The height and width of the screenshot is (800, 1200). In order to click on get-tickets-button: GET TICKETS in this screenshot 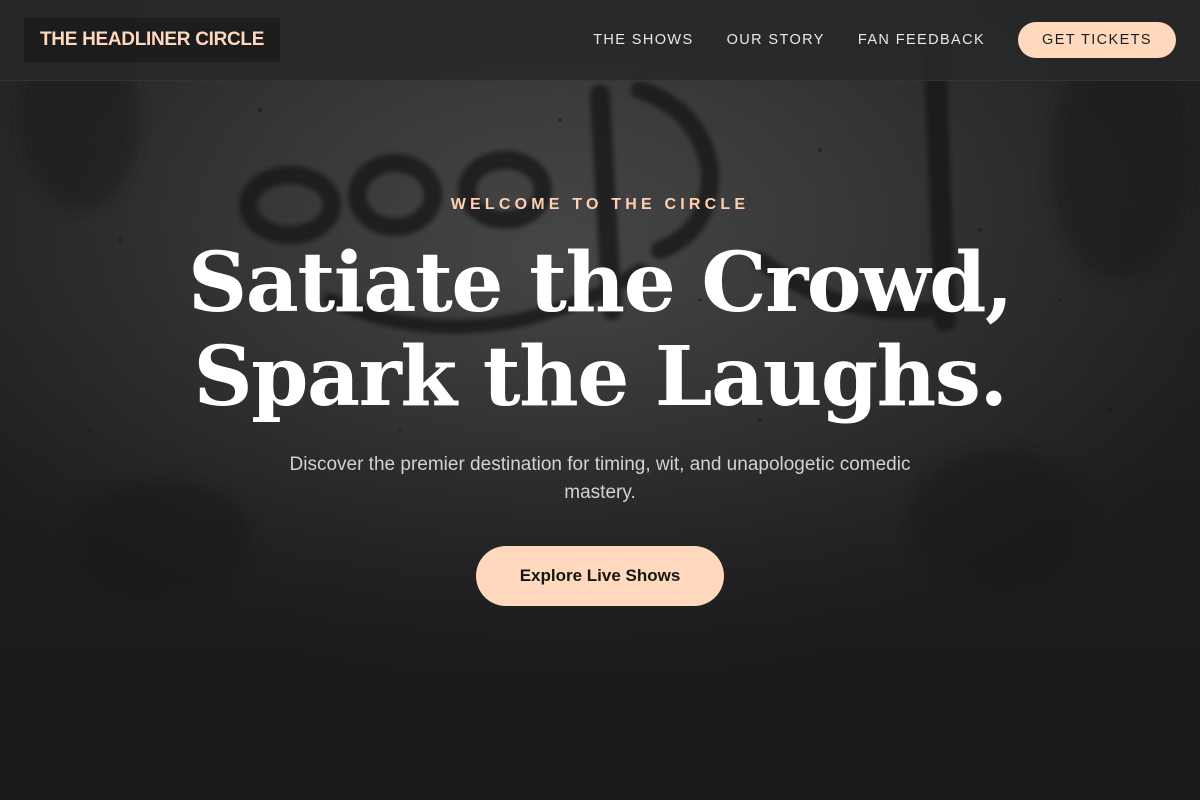, I will do `click(1097, 40)`.